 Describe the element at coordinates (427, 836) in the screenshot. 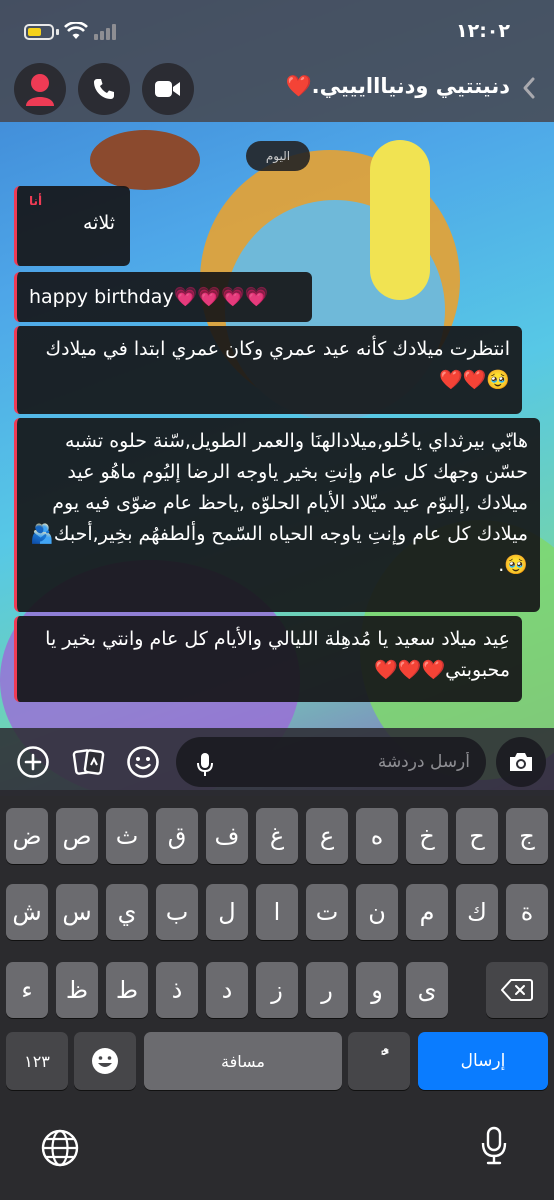

I see `keyboard-key: خ` at that location.